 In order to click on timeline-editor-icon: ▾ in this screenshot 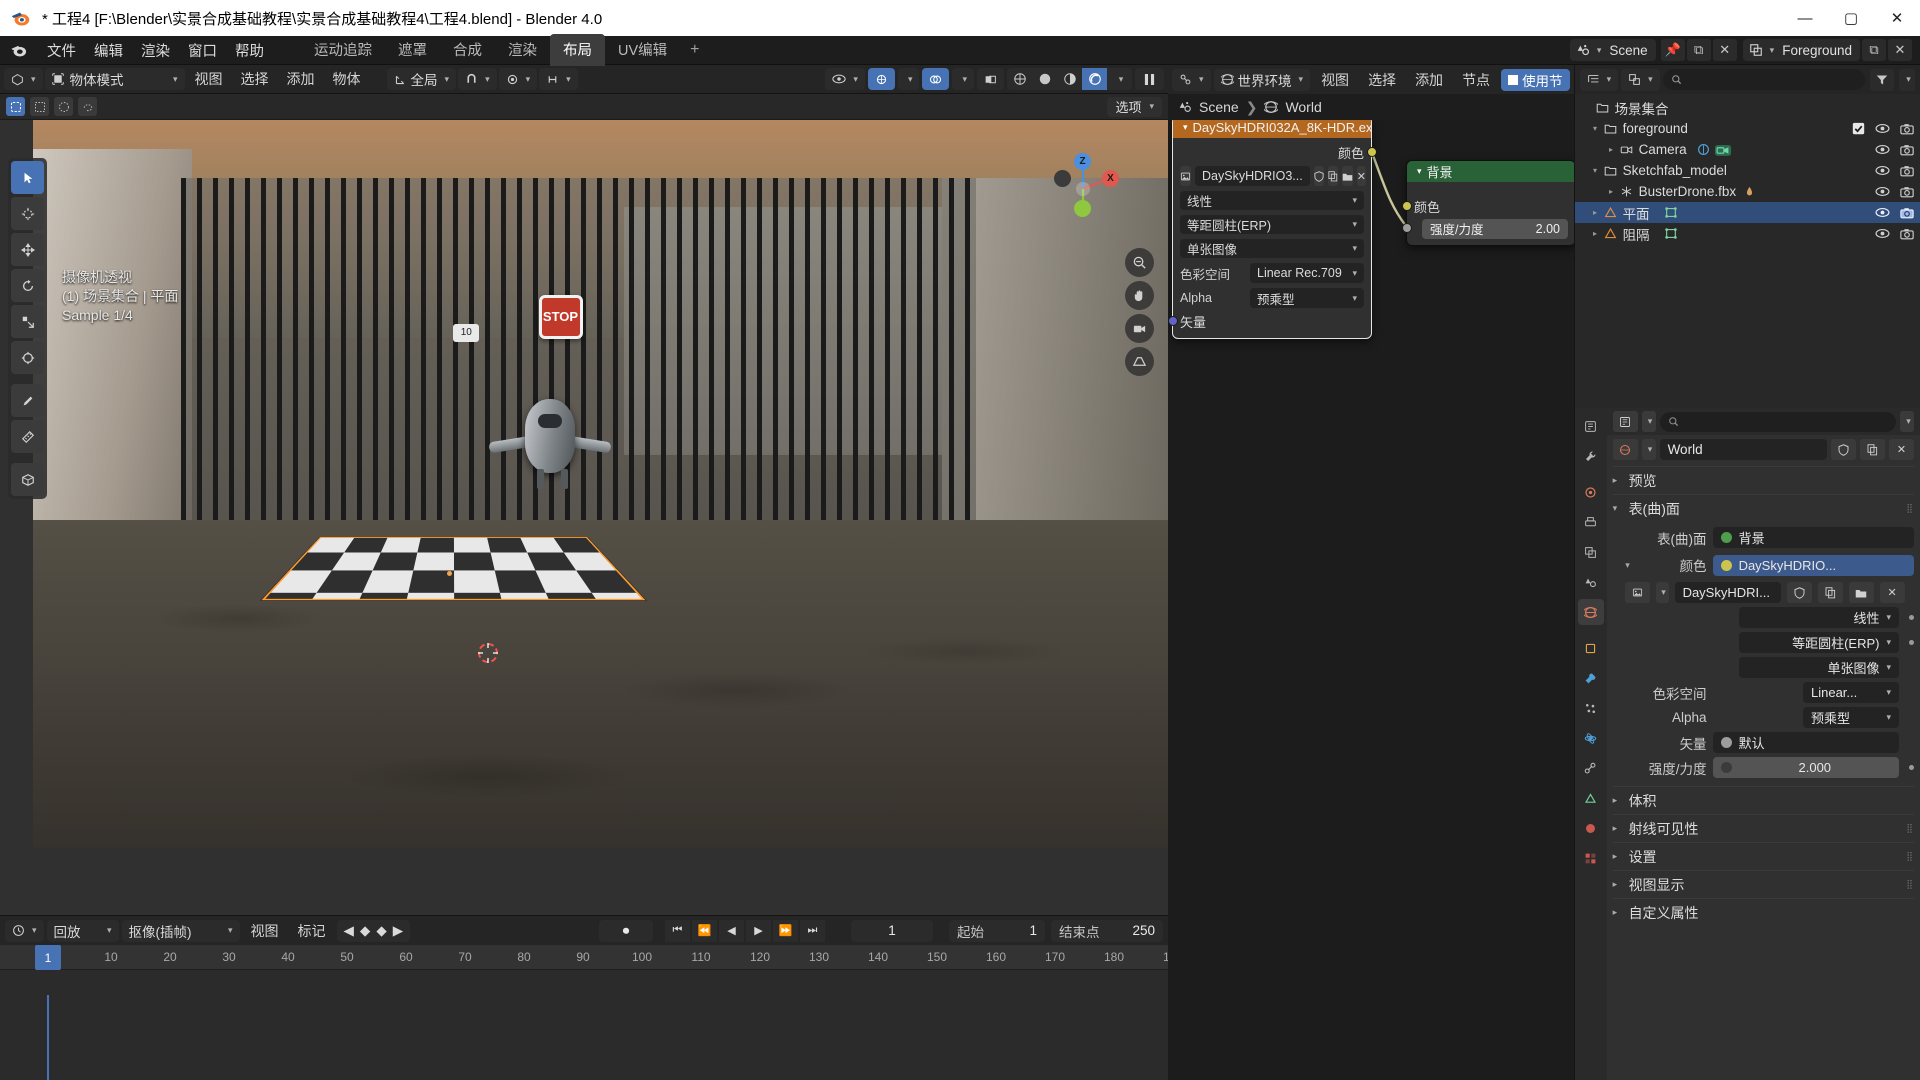, I will do `click(24, 930)`.